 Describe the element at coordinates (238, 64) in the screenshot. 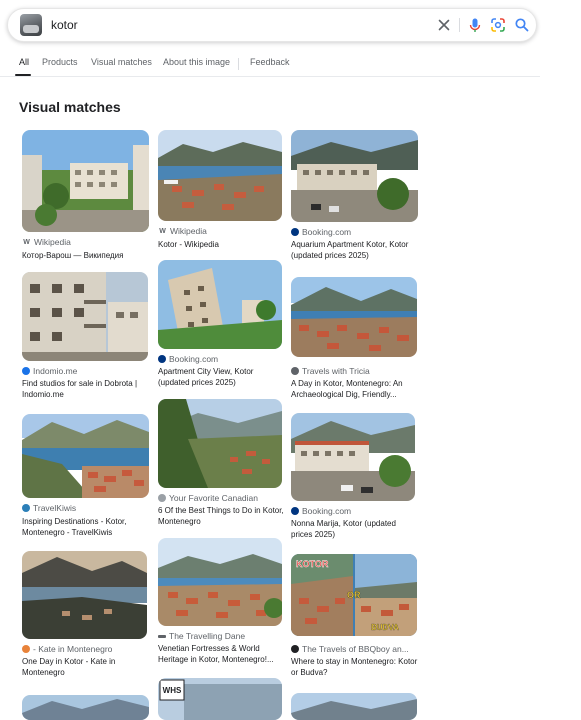

I see `tabs-divider` at that location.